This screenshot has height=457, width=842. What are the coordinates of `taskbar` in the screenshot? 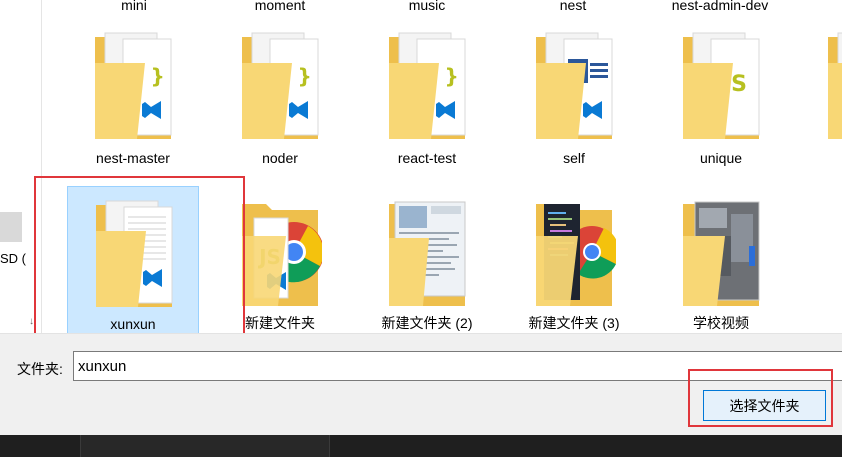 It's located at (421, 446).